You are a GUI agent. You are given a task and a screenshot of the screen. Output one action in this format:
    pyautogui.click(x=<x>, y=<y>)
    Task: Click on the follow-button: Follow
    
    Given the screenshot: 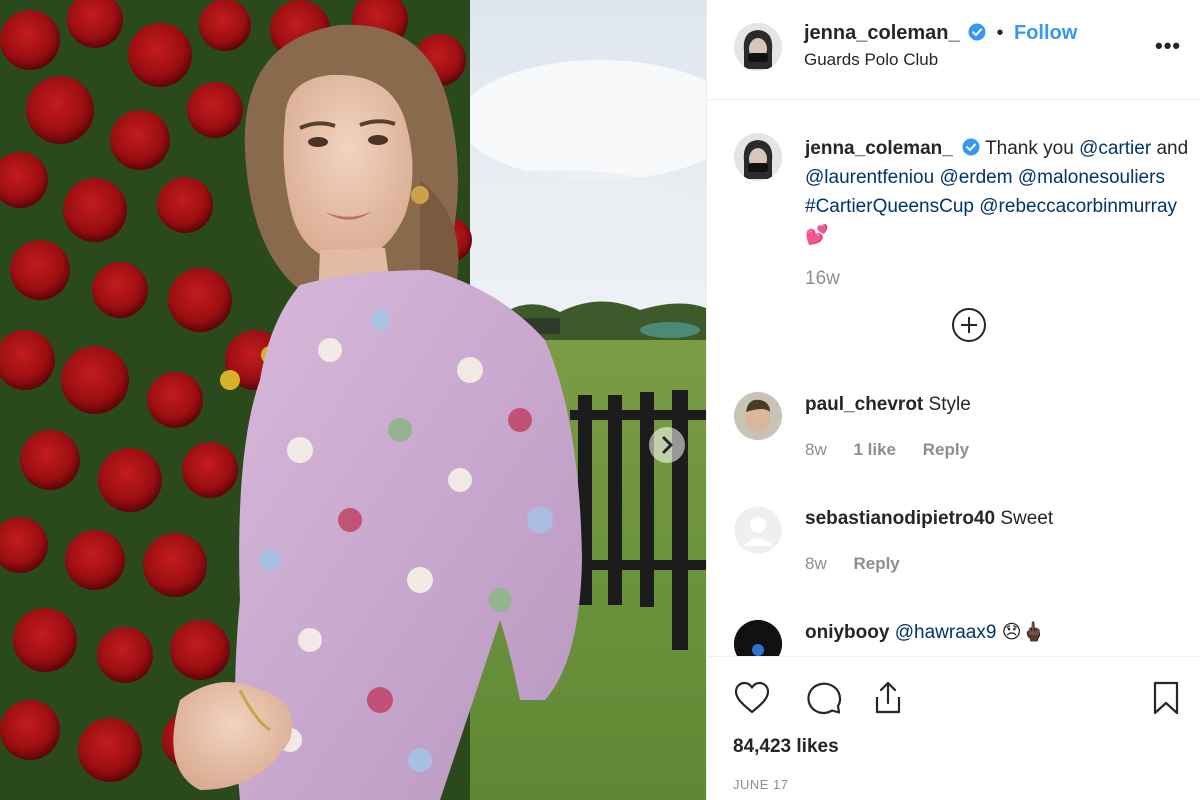 What is the action you would take?
    pyautogui.click(x=1045, y=33)
    